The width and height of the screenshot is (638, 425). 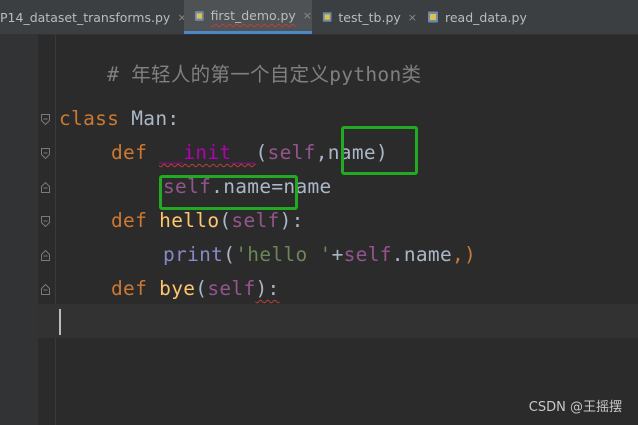 I want to click on self-ref: self, so click(x=367, y=254).